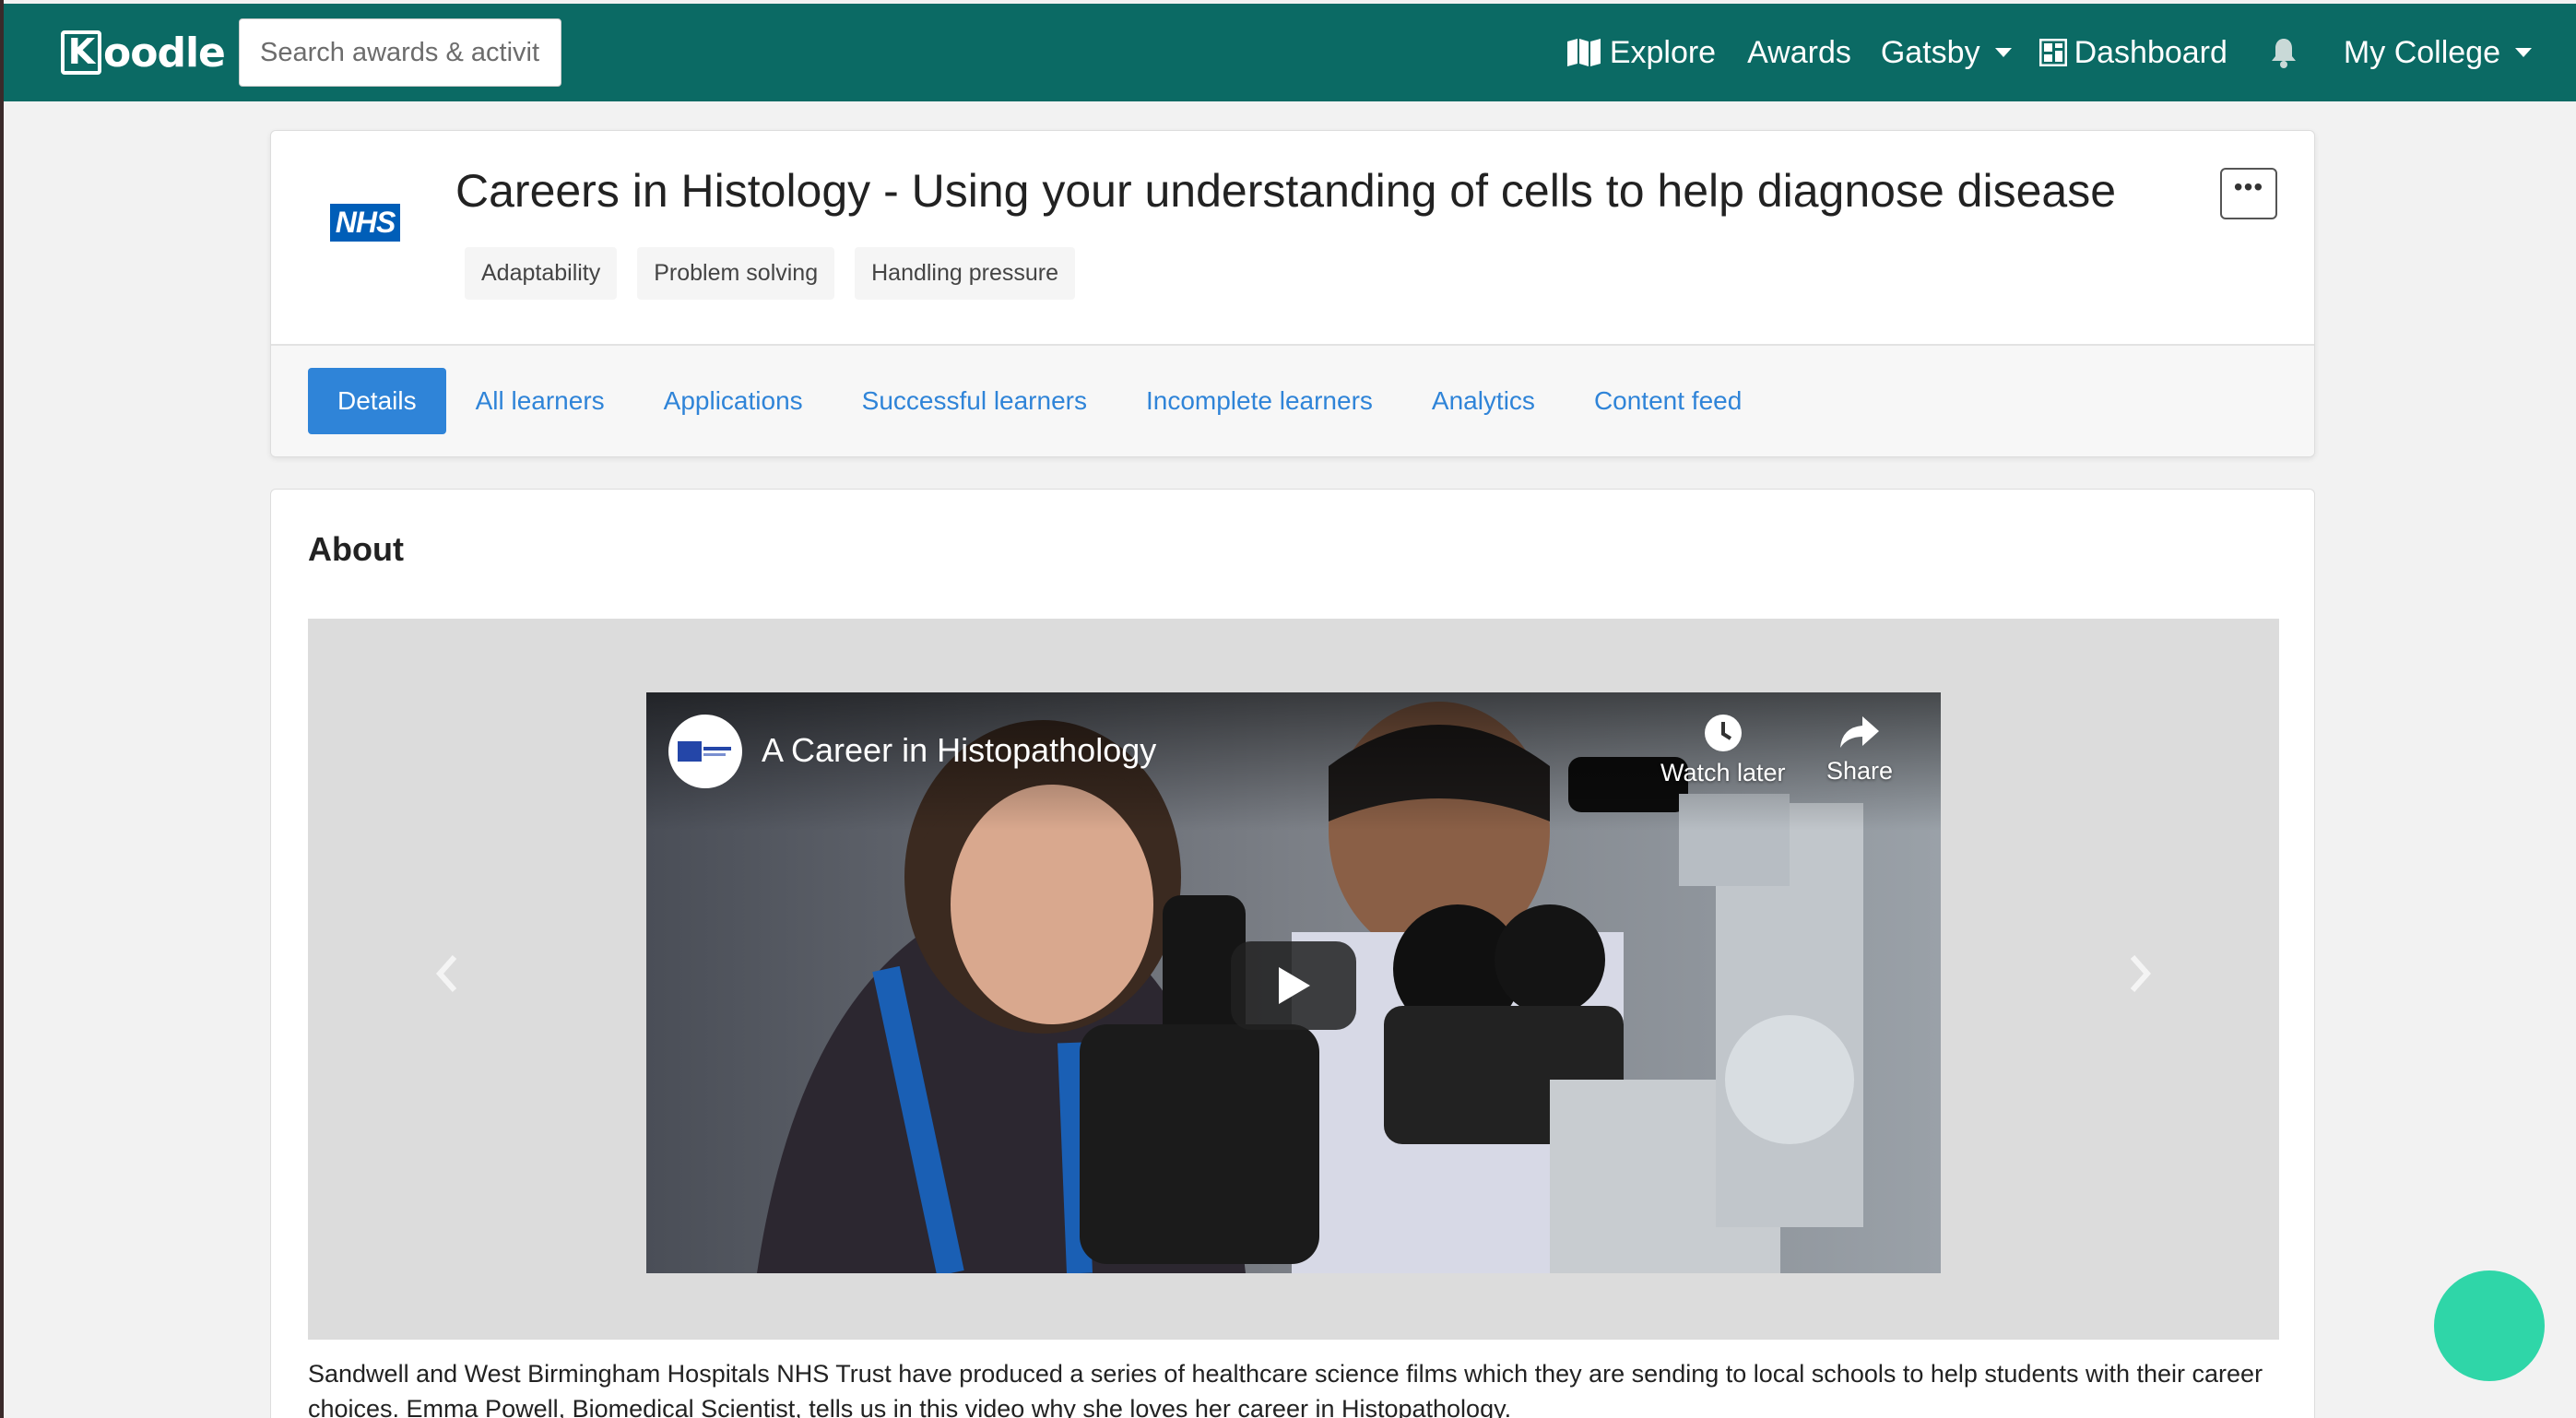  I want to click on notifications-button, so click(2287, 53).